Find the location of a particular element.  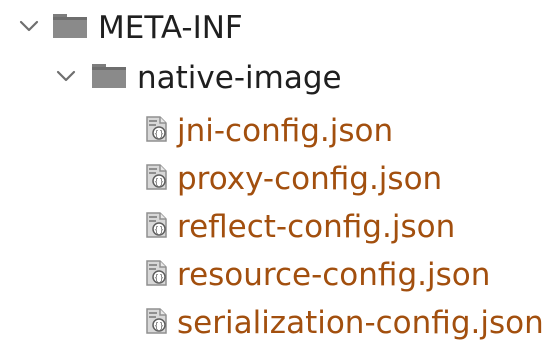

tree-file-resource-config: {} resource-config.json is located at coordinates (275, 274).